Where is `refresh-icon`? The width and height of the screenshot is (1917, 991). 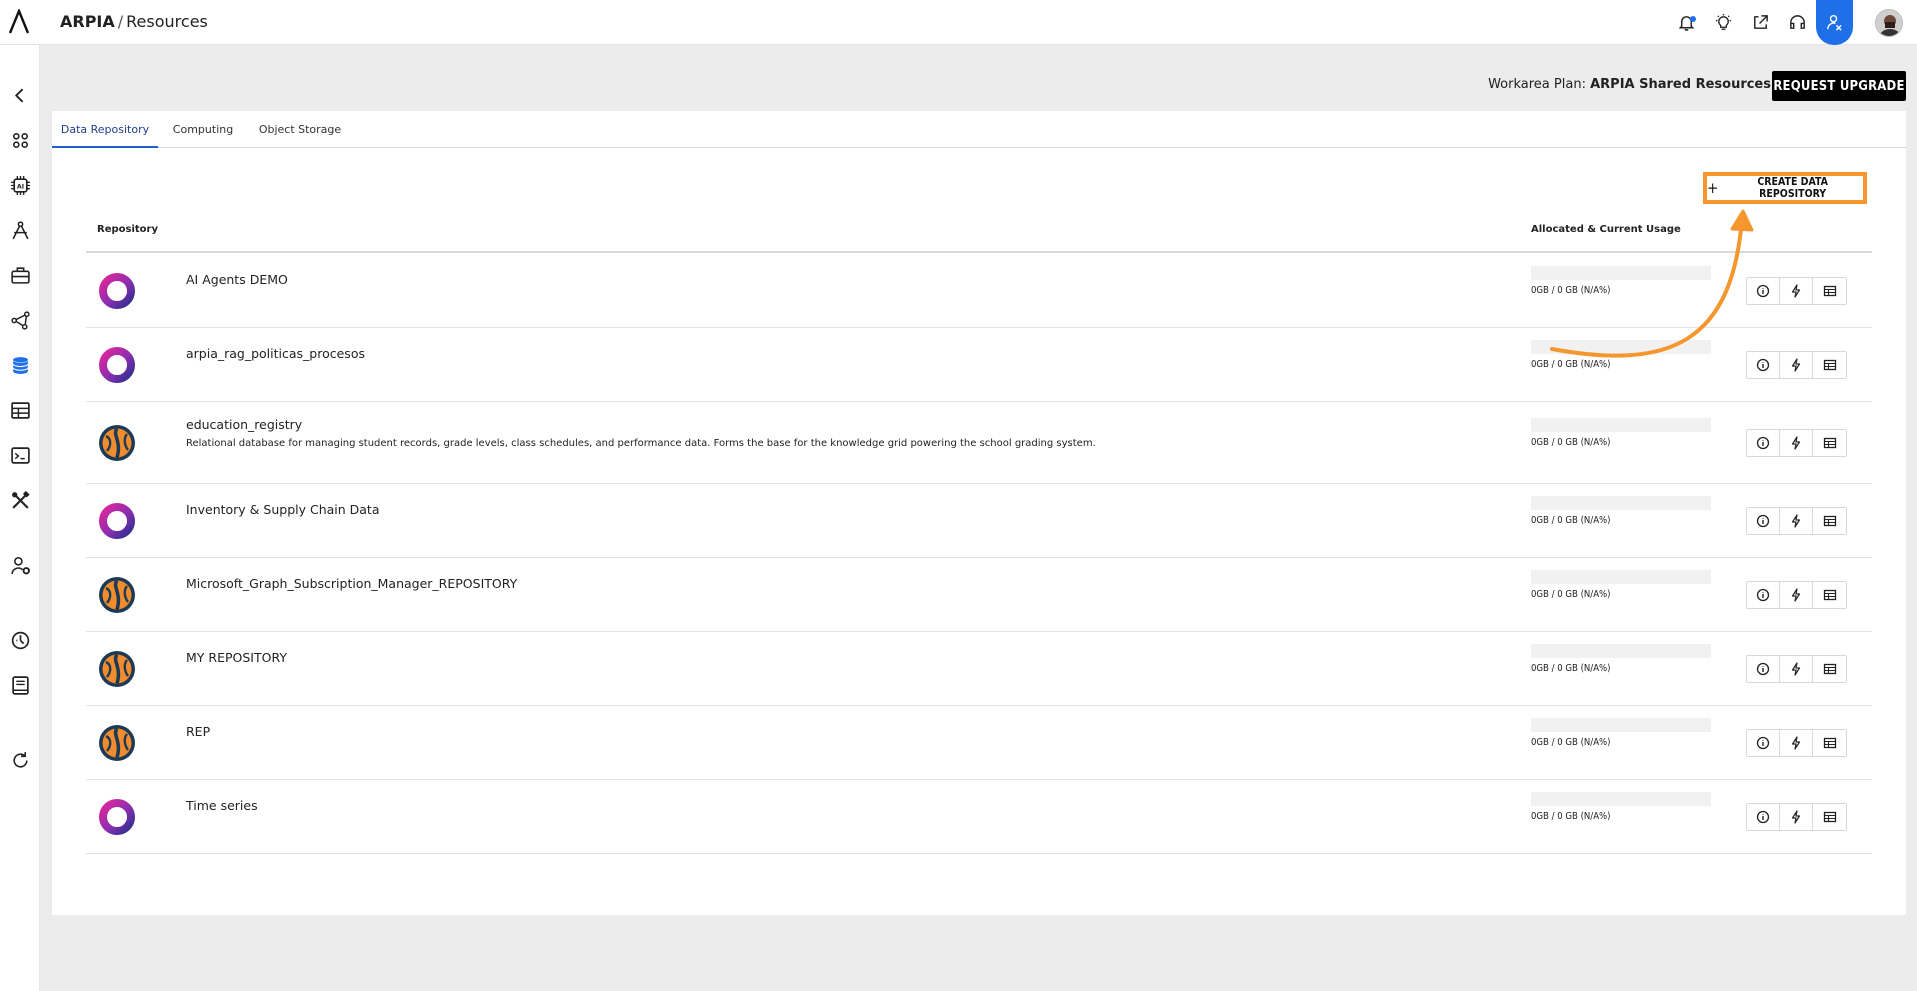
refresh-icon is located at coordinates (20, 760).